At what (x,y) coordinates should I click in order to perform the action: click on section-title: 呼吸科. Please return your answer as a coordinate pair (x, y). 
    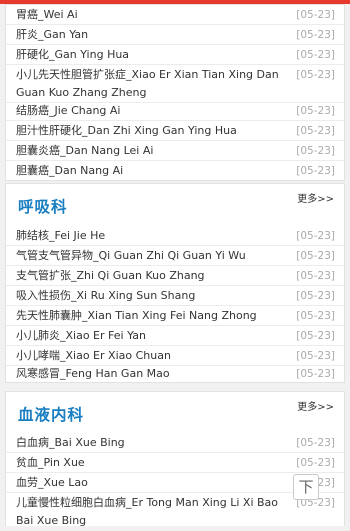
    Looking at the image, I should click on (43, 207).